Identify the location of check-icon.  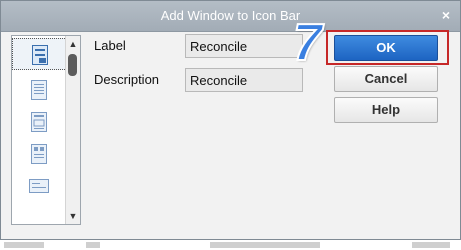
(39, 186).